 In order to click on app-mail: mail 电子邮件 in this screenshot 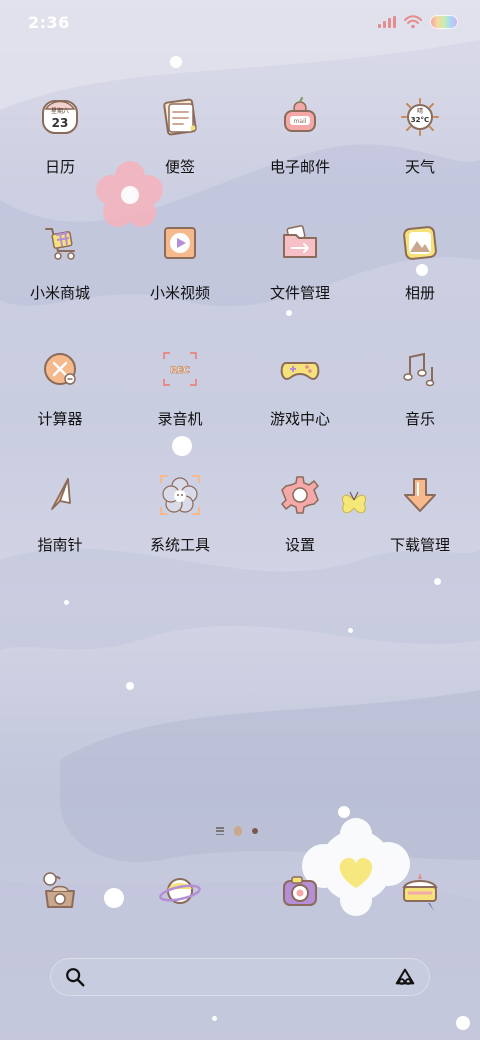, I will do `click(300, 140)`.